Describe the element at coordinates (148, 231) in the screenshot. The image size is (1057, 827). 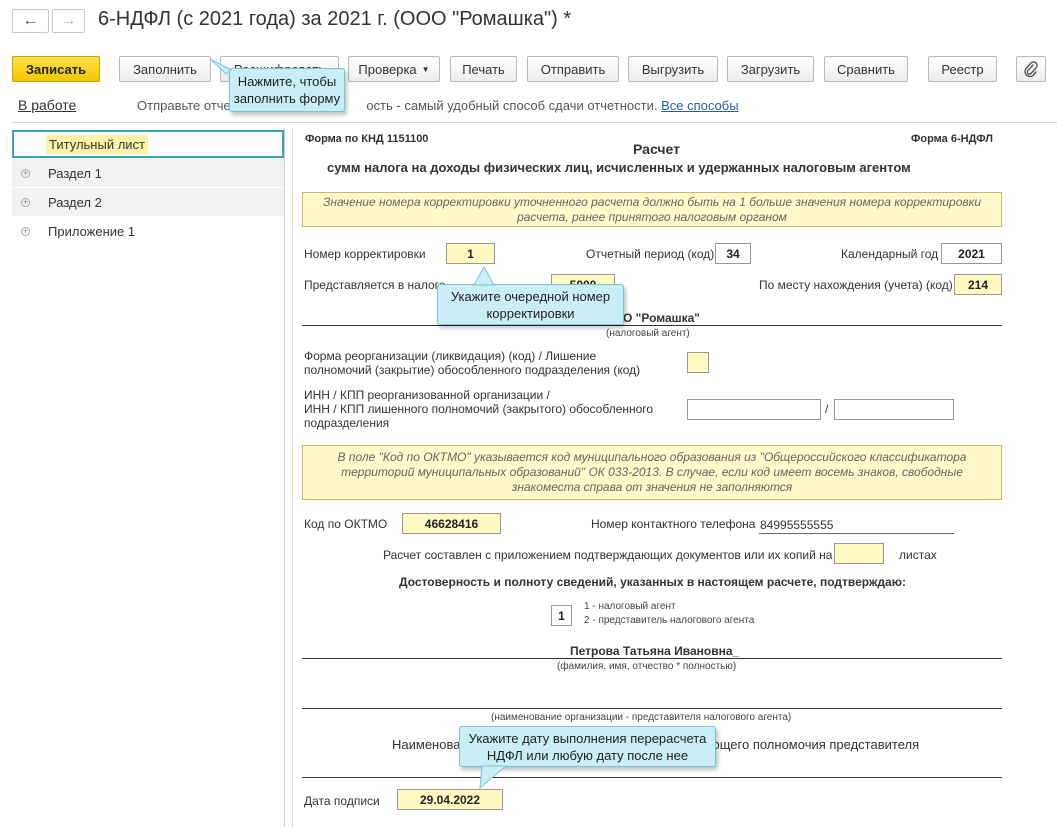
I see `tree-item-appendix-1: + Приложение 1` at that location.